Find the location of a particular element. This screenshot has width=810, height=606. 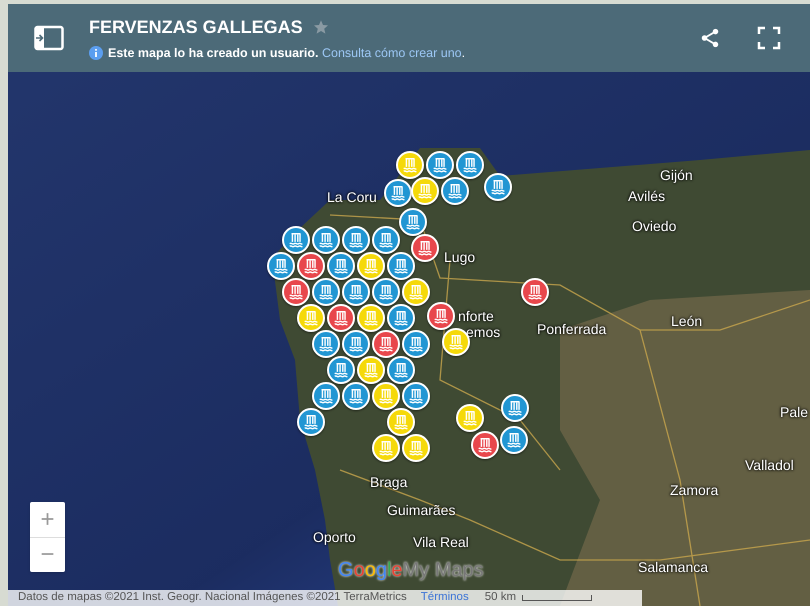

creator-notice: Este mapa lo ha creado un usuario. Consulta cómo crear uno. is located at coordinates (287, 53).